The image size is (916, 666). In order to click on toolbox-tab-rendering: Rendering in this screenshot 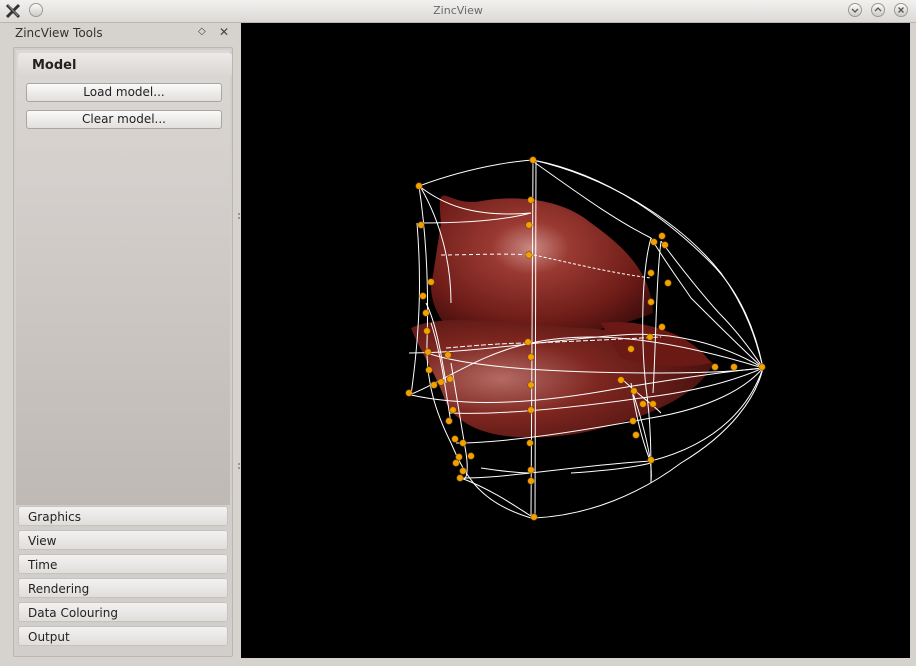, I will do `click(123, 588)`.